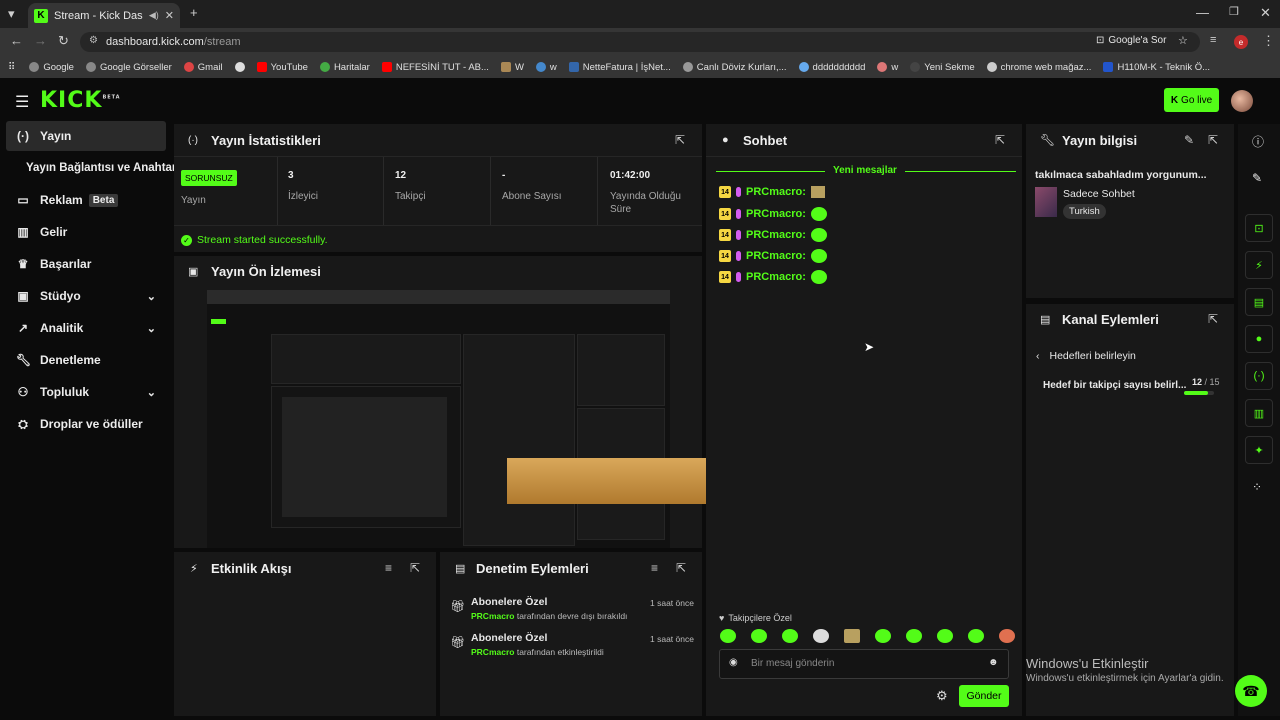 This screenshot has width=1280, height=720. What do you see at coordinates (282, 67) in the screenshot?
I see `bookmark-item: YouTube` at bounding box center [282, 67].